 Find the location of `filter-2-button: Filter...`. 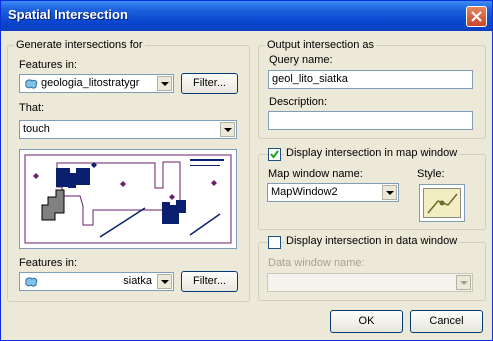

filter-2-button: Filter... is located at coordinates (209, 281).